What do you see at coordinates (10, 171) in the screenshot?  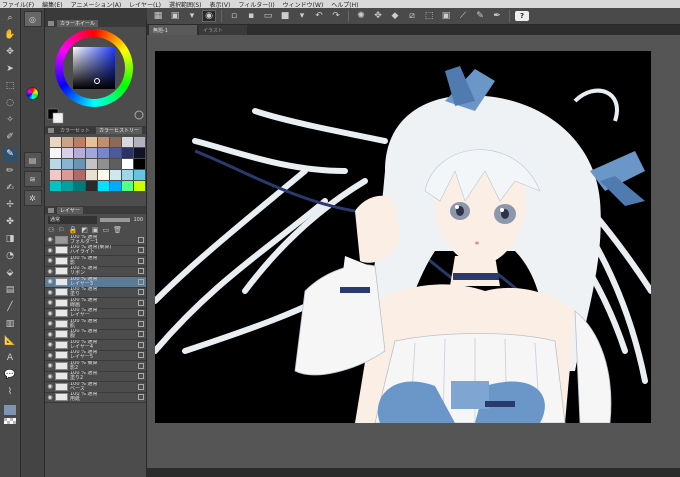 I see `pencil-icon: ✏` at bounding box center [10, 171].